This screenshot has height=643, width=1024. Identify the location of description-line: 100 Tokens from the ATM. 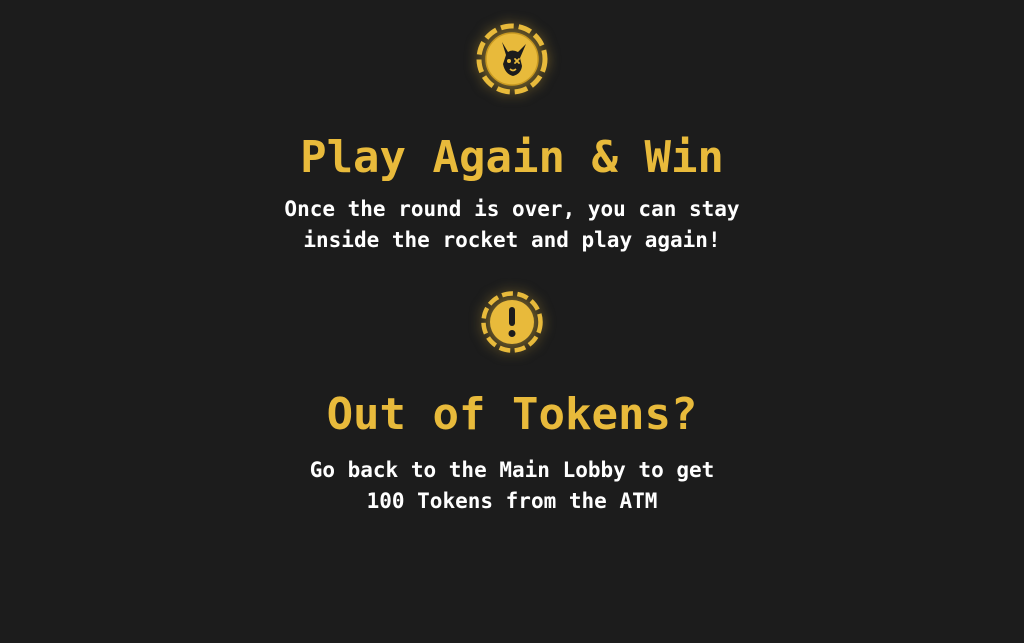
(512, 501).